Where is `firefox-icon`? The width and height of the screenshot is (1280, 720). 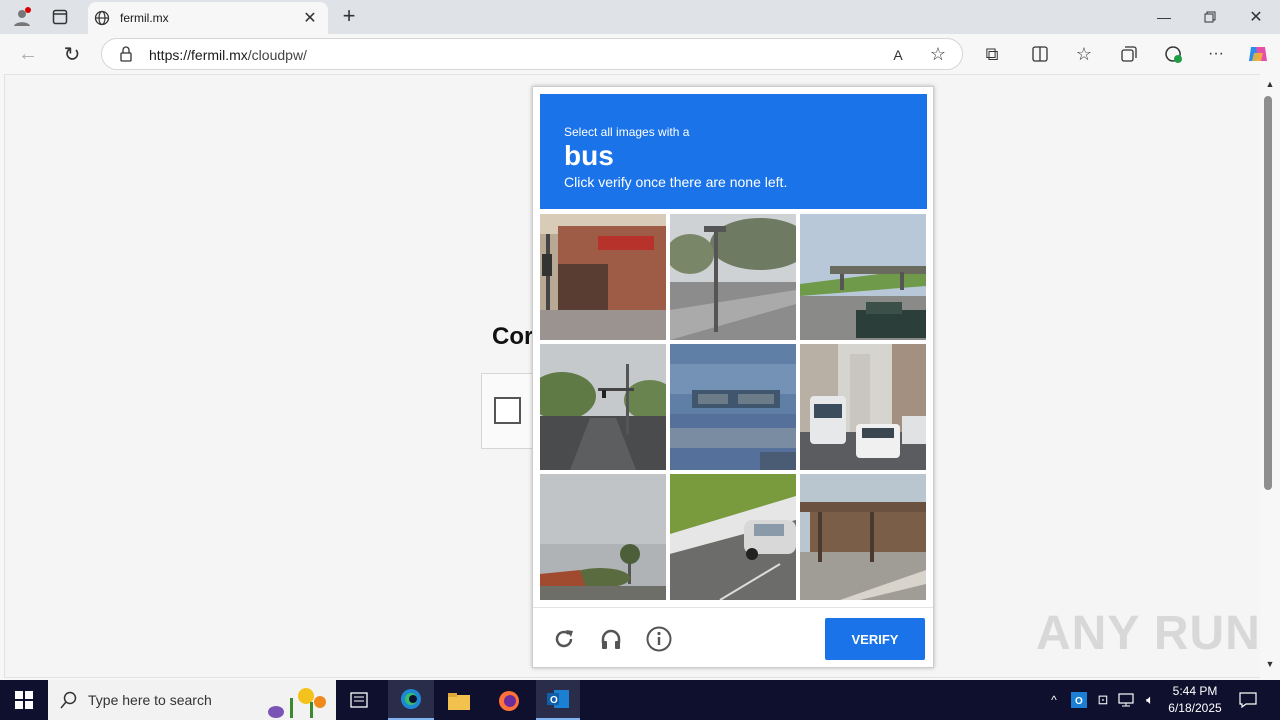 firefox-icon is located at coordinates (509, 701).